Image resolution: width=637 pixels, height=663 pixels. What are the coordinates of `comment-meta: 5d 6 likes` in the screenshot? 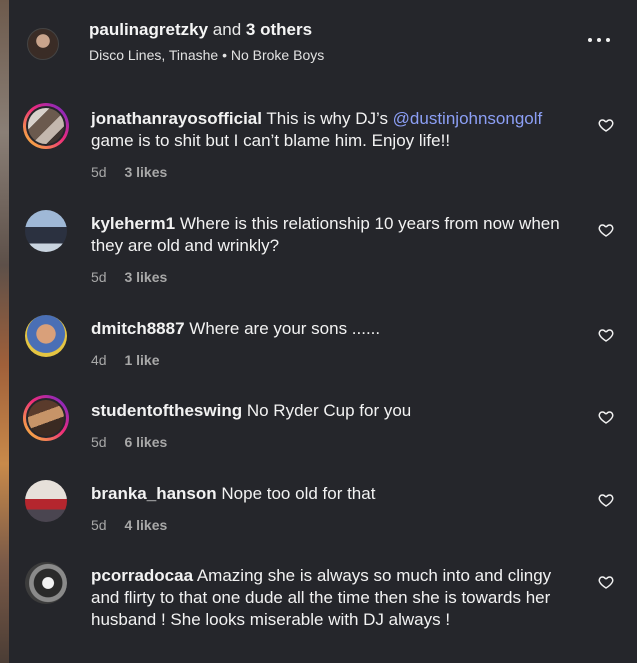 It's located at (129, 442).